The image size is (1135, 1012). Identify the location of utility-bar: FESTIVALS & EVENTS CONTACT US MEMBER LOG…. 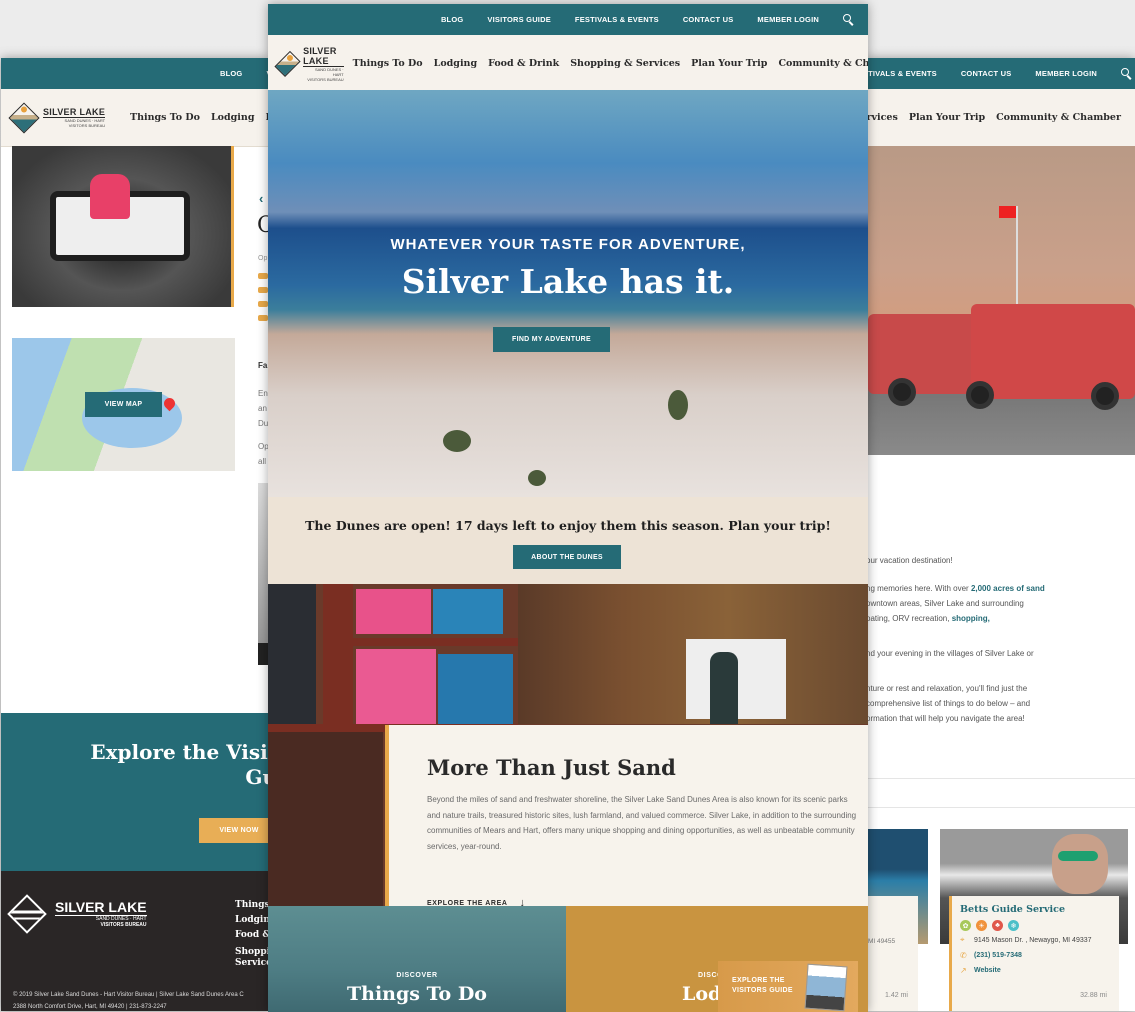
(1000, 73).